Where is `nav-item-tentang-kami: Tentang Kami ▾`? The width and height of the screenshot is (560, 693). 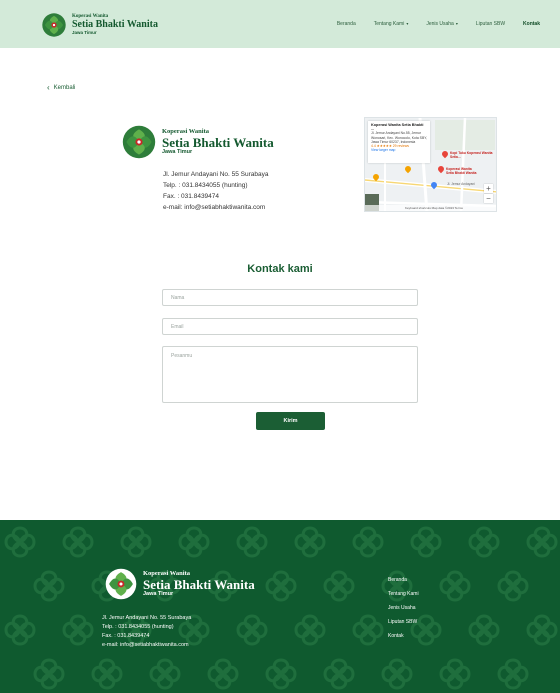 nav-item-tentang-kami: Tentang Kami ▾ is located at coordinates (391, 24).